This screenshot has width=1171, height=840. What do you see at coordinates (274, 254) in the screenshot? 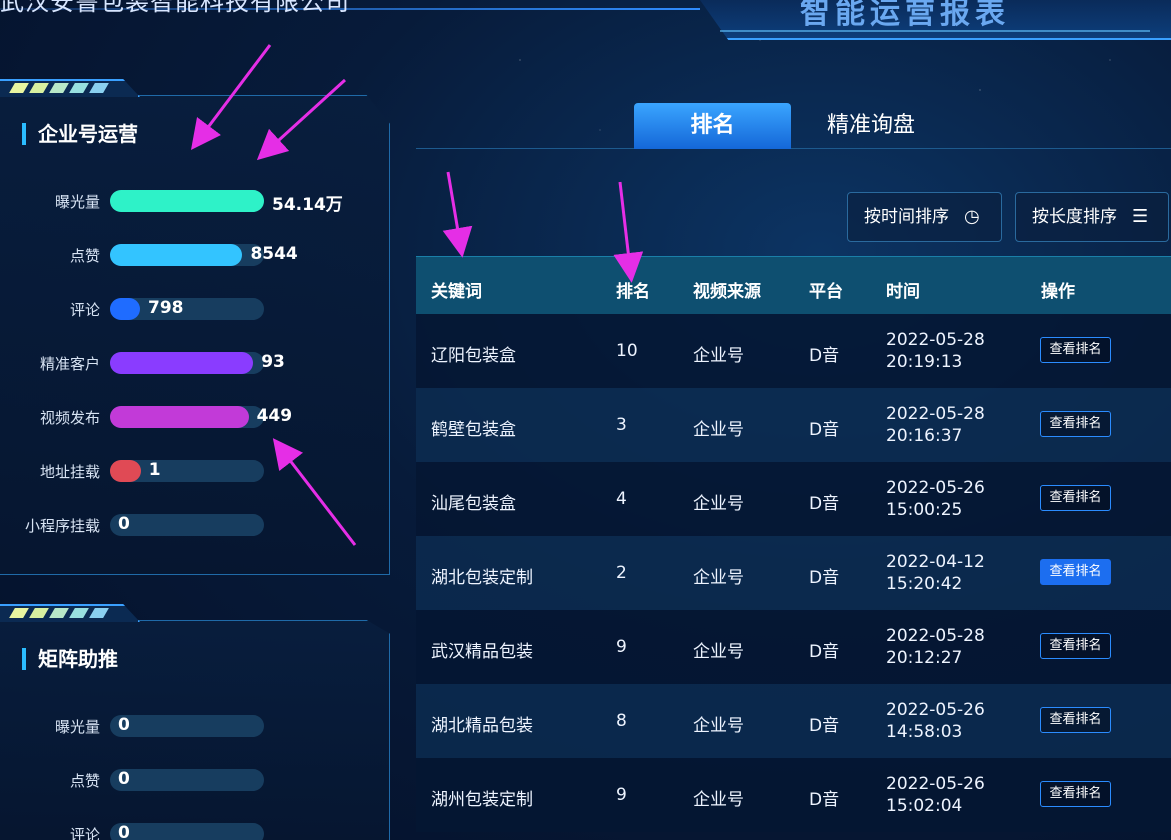
I see `metric-value: 8544` at bounding box center [274, 254].